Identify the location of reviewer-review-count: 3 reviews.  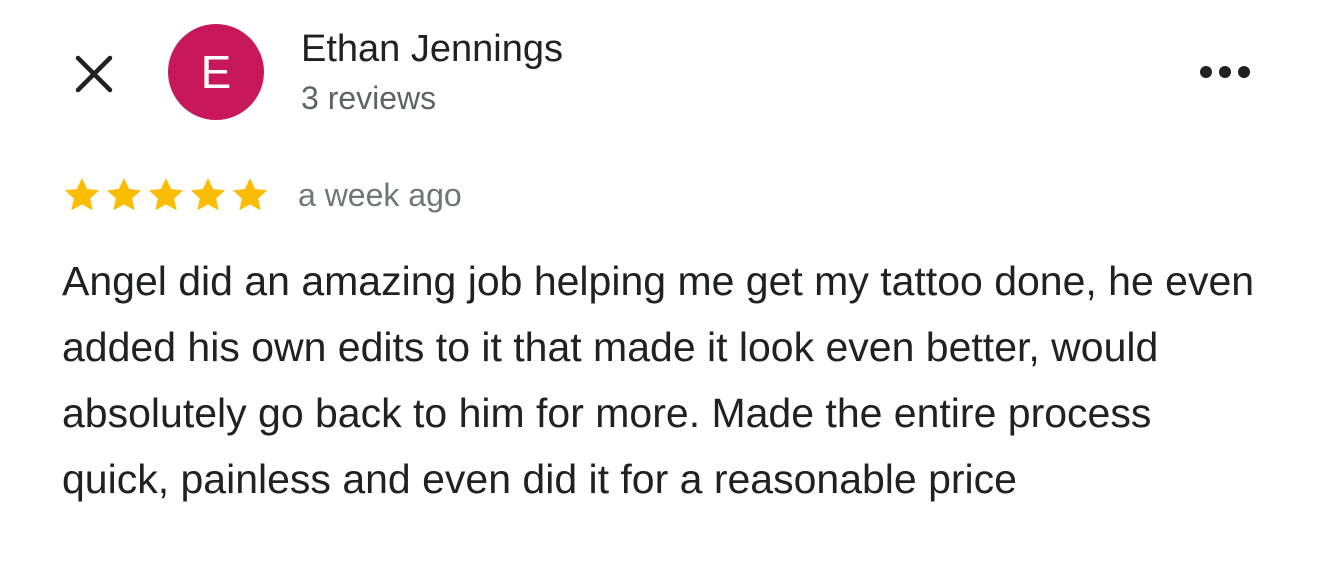
(369, 98).